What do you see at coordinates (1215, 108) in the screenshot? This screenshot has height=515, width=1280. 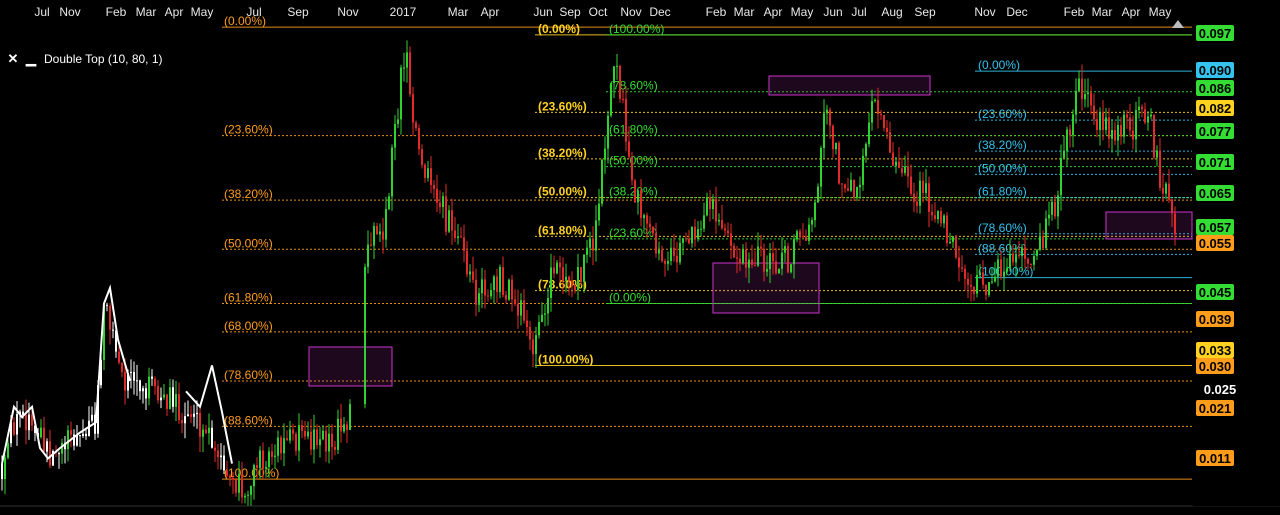 I see `price-badge-value: 0.082` at bounding box center [1215, 108].